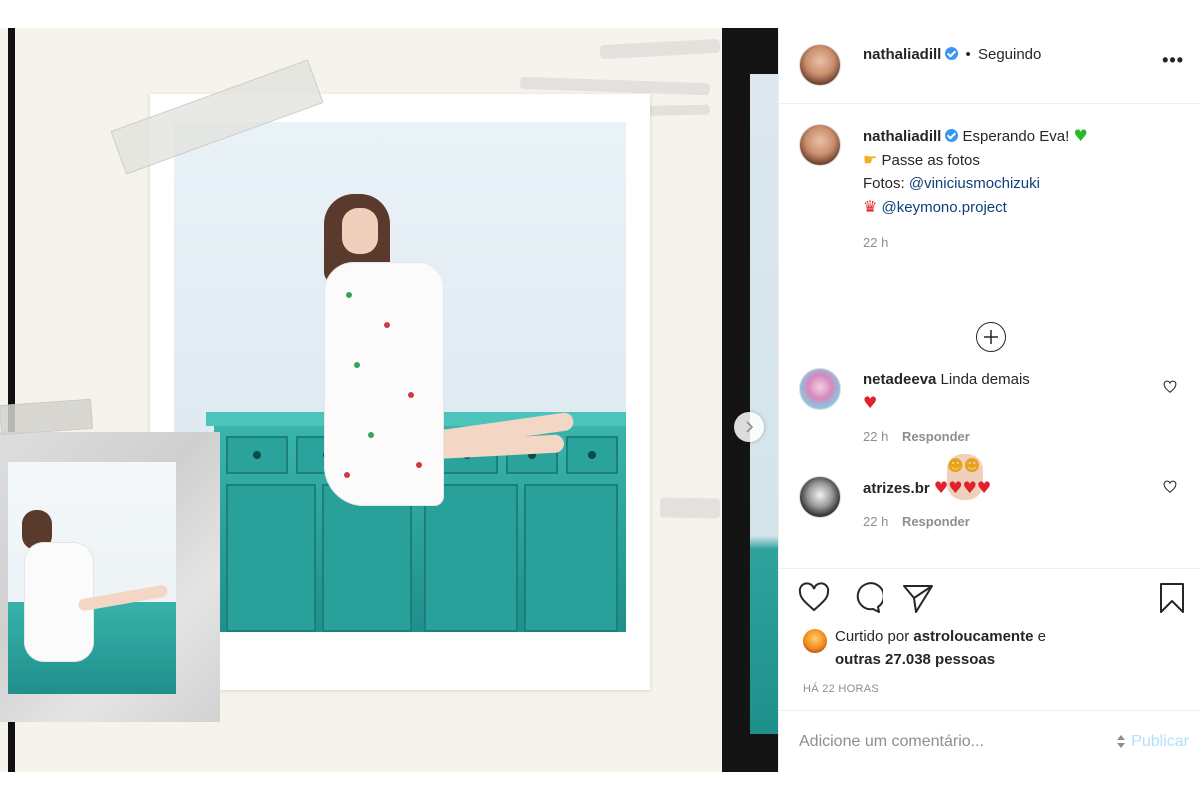 This screenshot has height=800, width=1200. I want to click on caption-time: 22 h, so click(875, 242).